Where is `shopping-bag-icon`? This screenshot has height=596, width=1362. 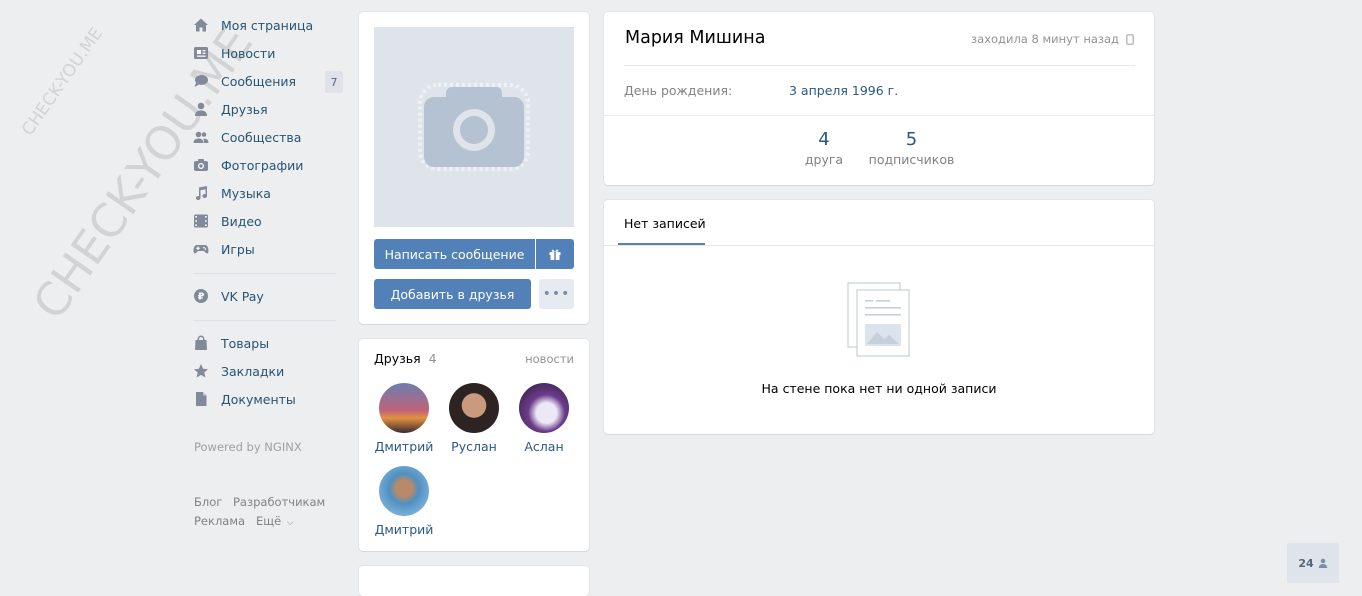 shopping-bag-icon is located at coordinates (201, 343).